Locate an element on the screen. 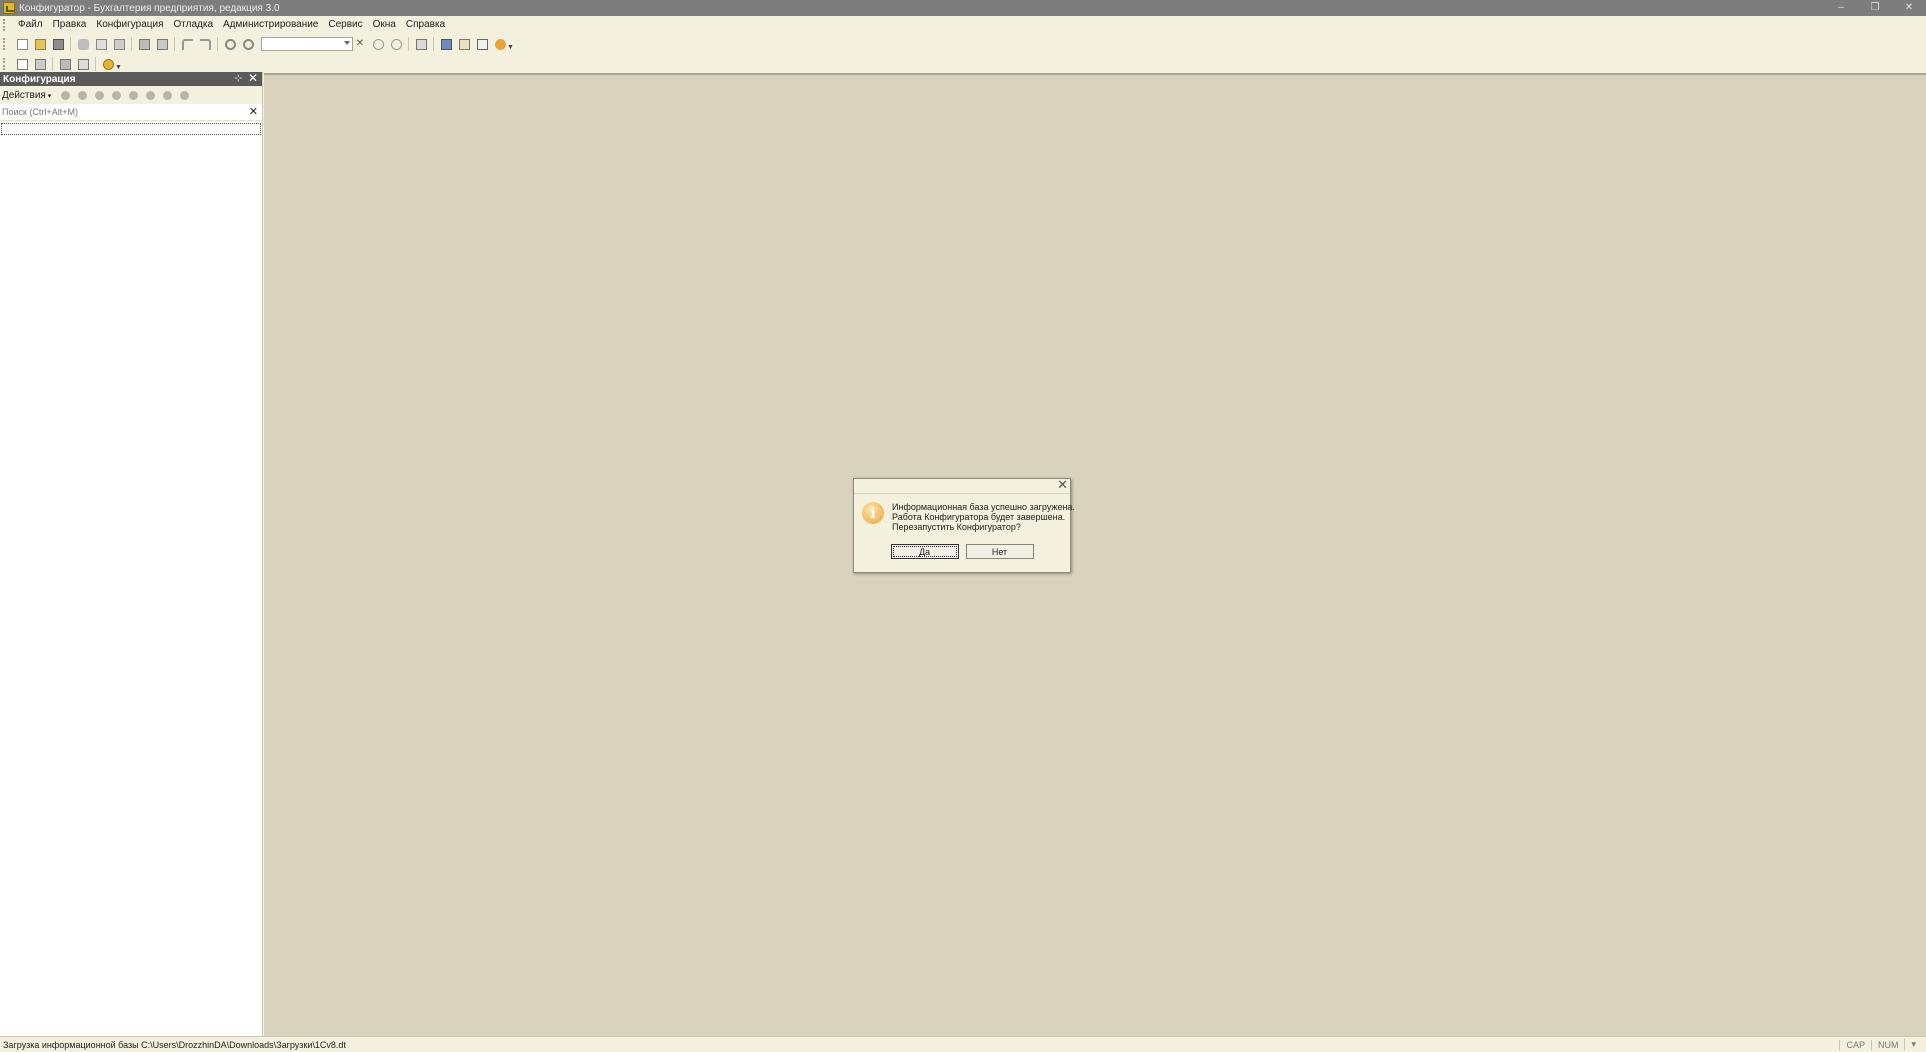  menu-service: Сервис is located at coordinates (345, 25).